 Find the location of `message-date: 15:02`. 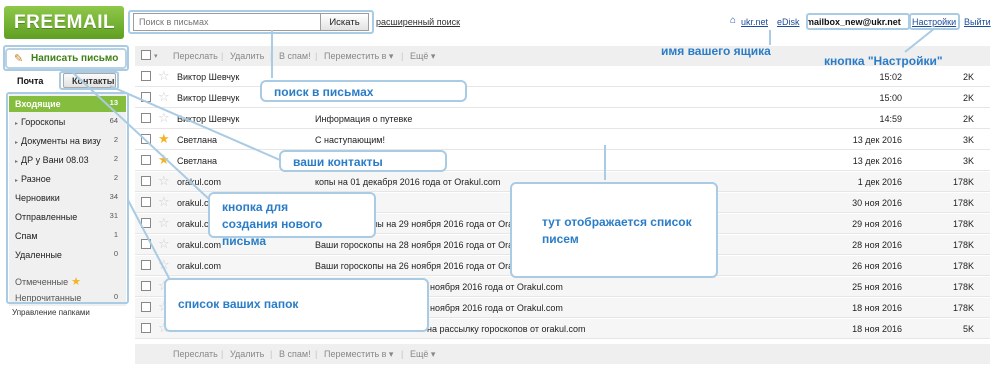

message-date: 15:02 is located at coordinates (890, 77).